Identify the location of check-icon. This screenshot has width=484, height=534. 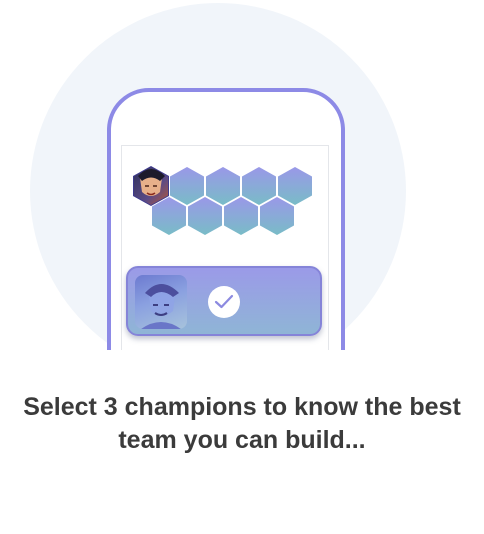
(224, 301).